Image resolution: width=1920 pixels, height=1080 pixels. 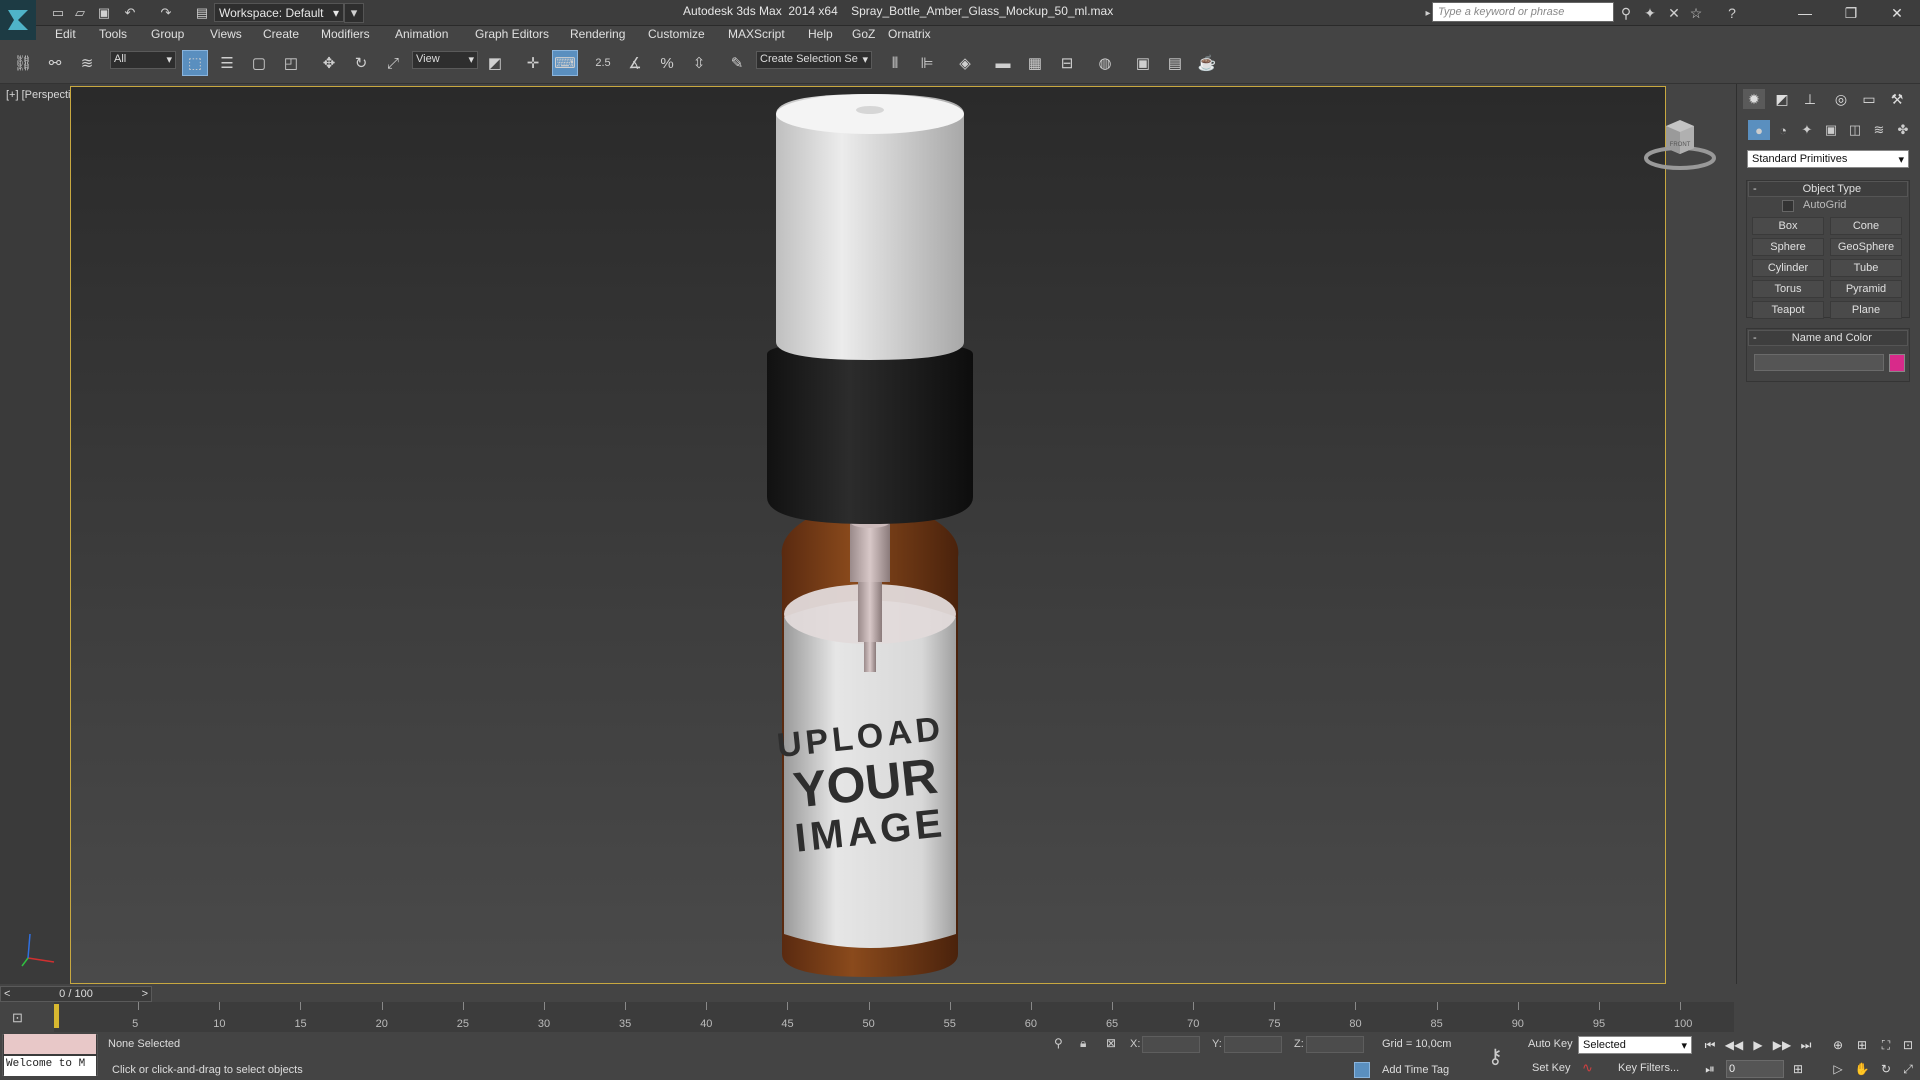 What do you see at coordinates (1551, 1068) in the screenshot?
I see `set-key-button: Set Key` at bounding box center [1551, 1068].